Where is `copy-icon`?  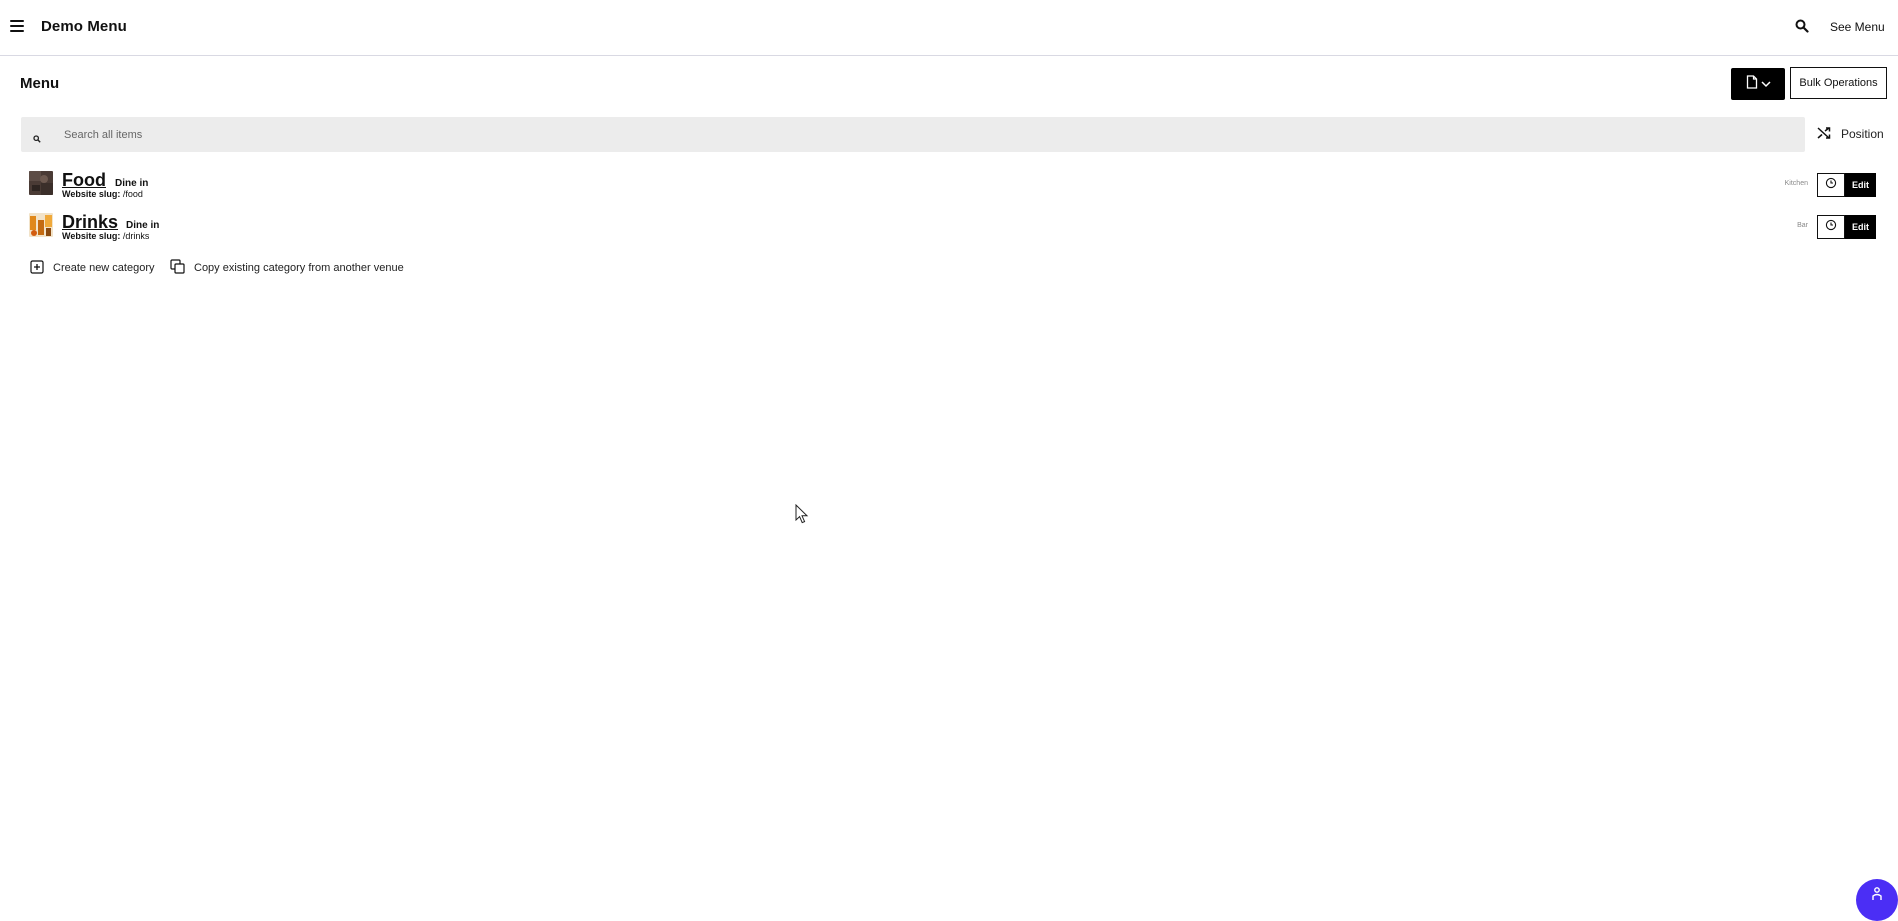
copy-icon is located at coordinates (177, 268).